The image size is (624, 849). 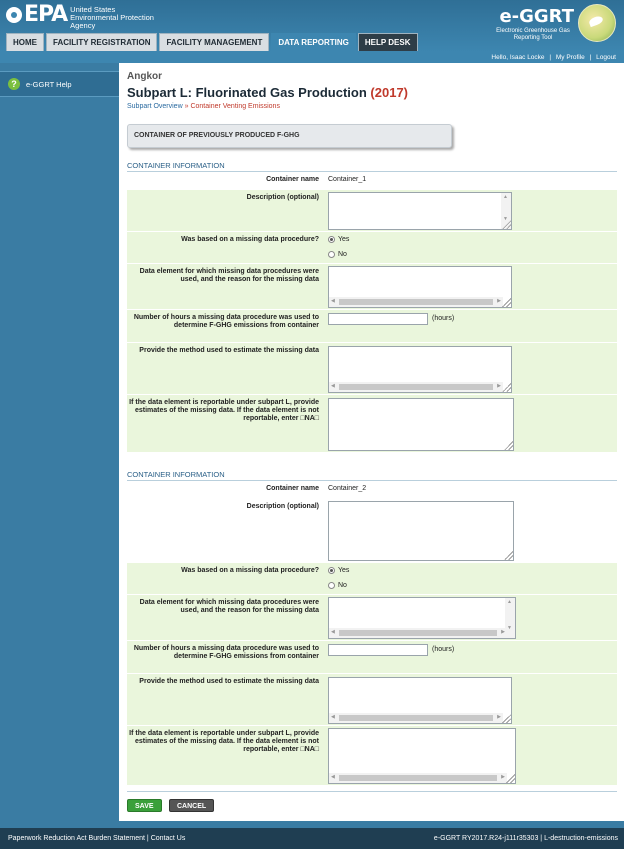 I want to click on tab-facility-registration: FACILITY REGISTRATION, so click(x=102, y=42).